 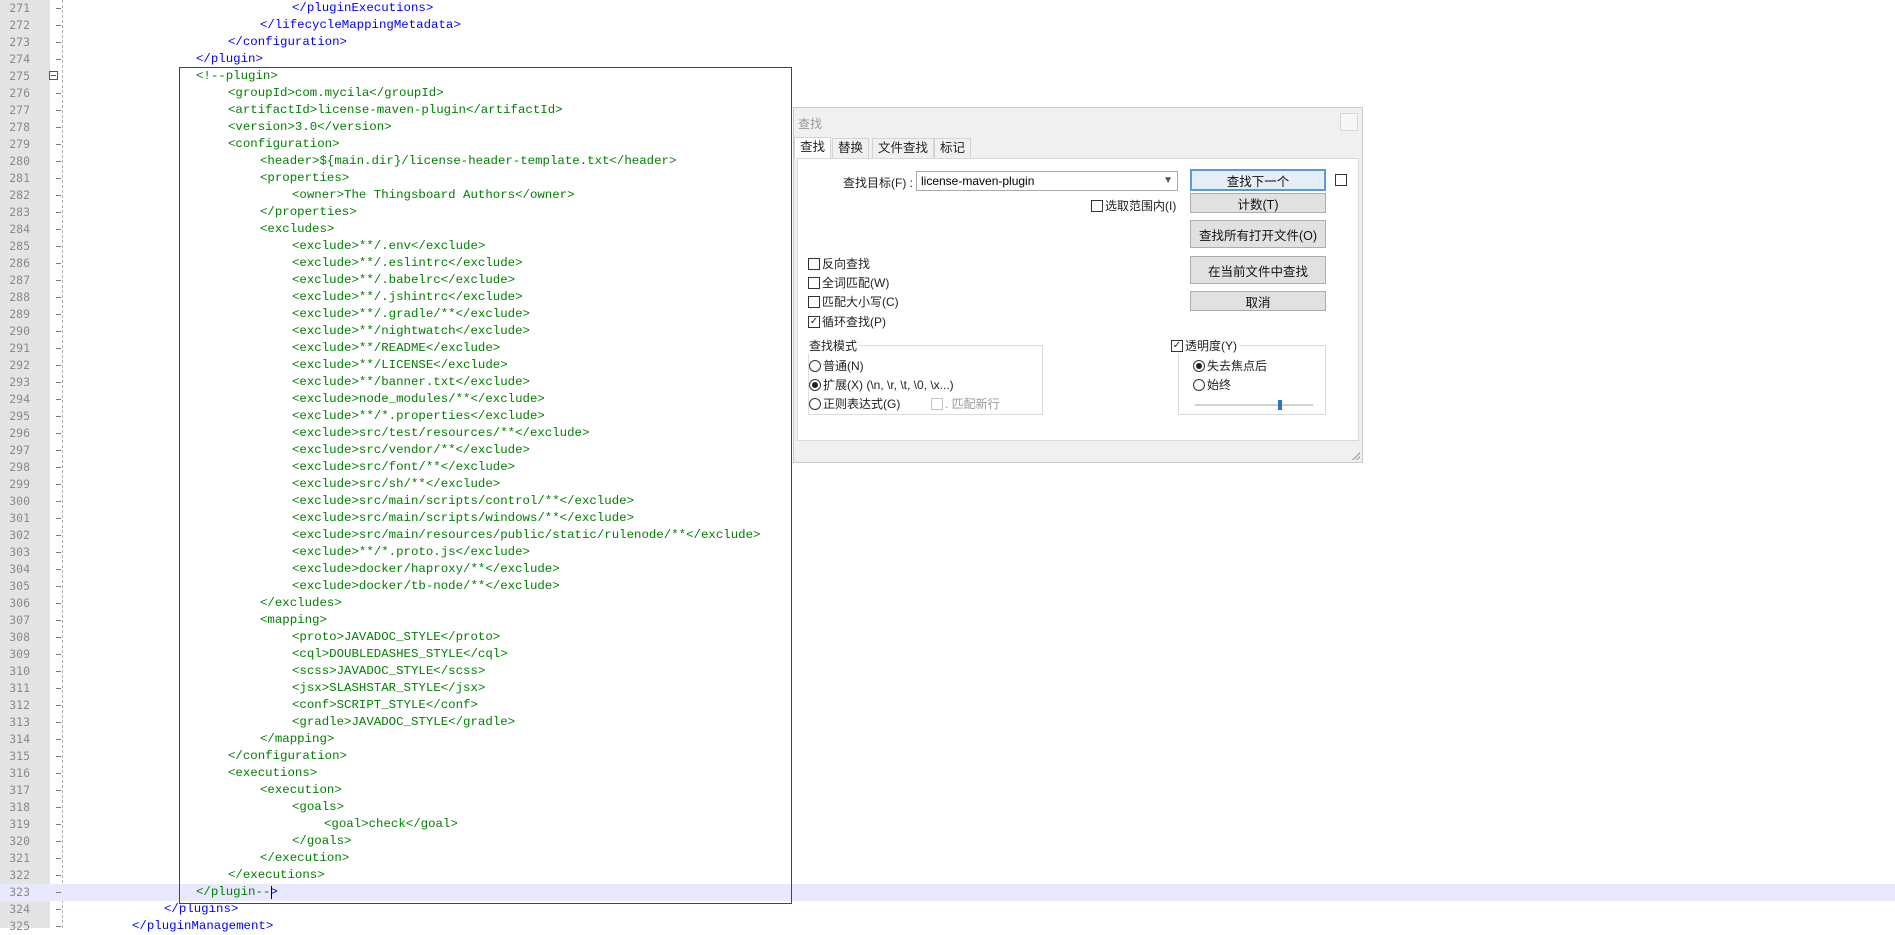 I want to click on code-line: 323 </plugin-->, so click(x=947, y=892).